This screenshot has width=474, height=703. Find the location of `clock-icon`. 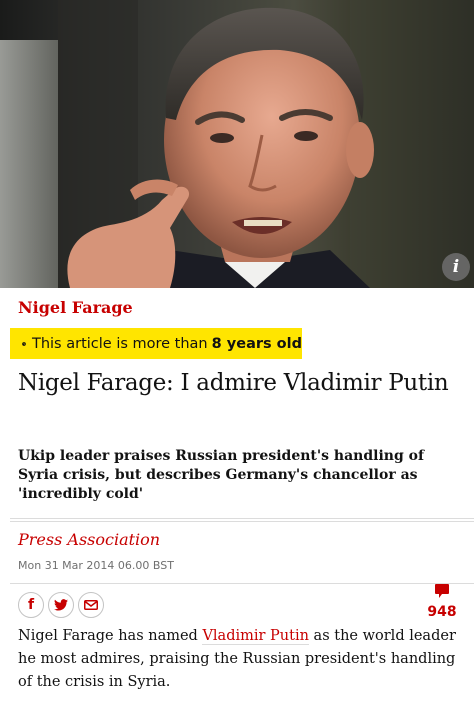

clock-icon is located at coordinates (24, 343).